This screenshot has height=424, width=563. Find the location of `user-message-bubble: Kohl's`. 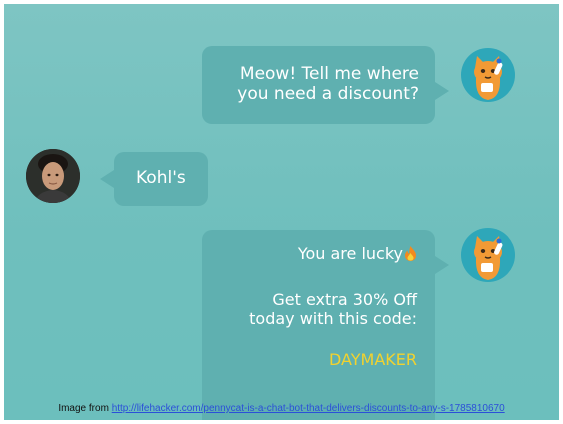

user-message-bubble: Kohl's is located at coordinates (154, 179).